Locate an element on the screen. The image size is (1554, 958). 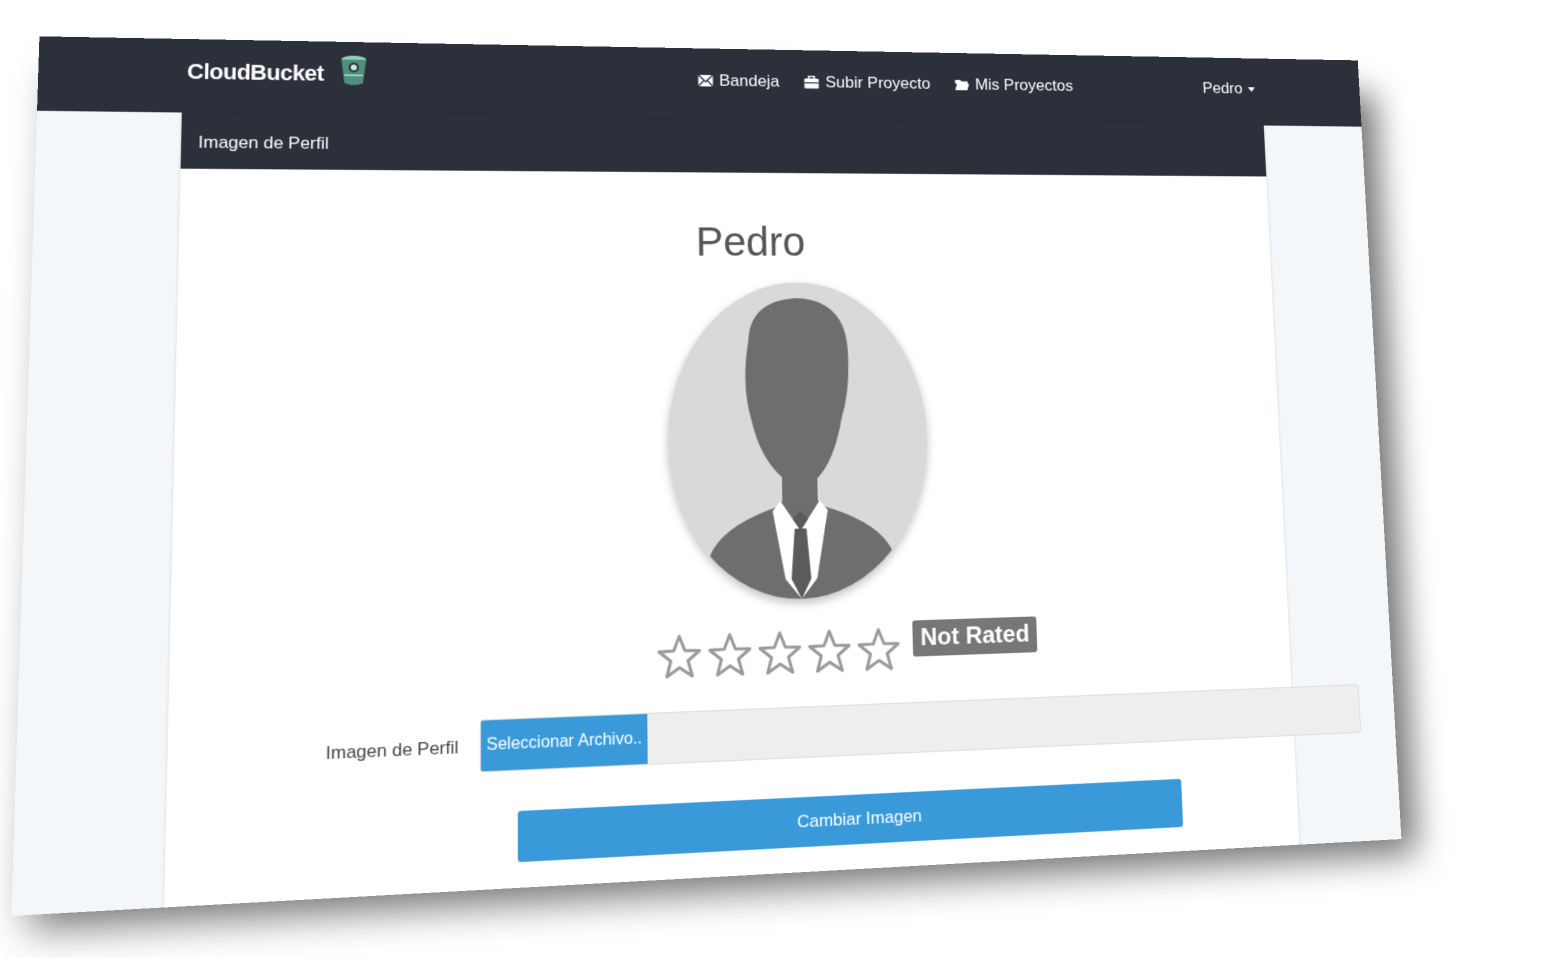
avatar is located at coordinates (798, 442).